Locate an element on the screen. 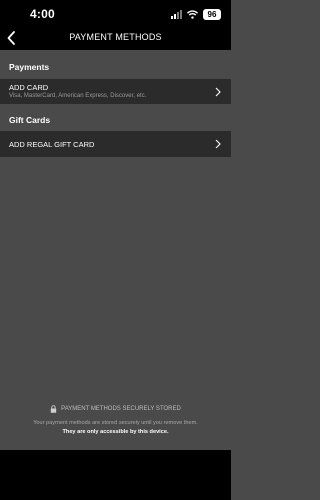  payments-section-header: Payments is located at coordinates (29, 67).